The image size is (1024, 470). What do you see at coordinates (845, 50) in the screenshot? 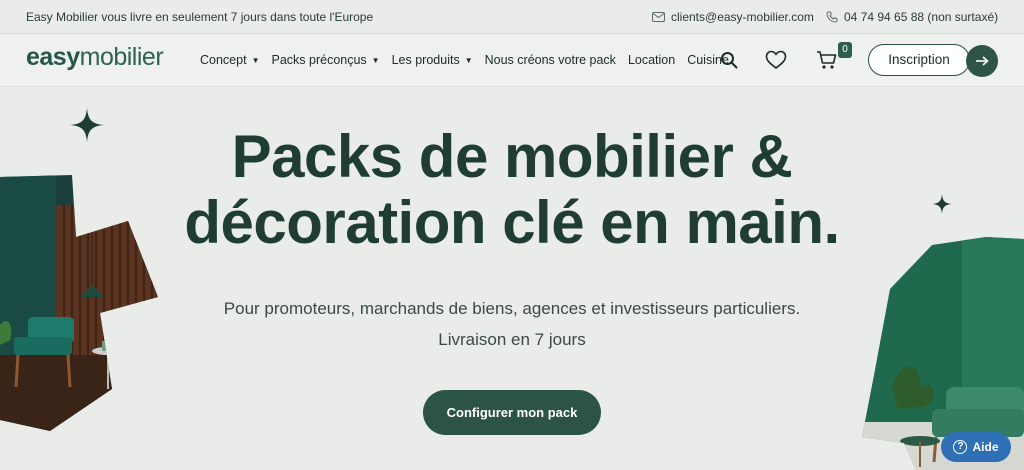
I see `cart-count-badge: 0` at bounding box center [845, 50].